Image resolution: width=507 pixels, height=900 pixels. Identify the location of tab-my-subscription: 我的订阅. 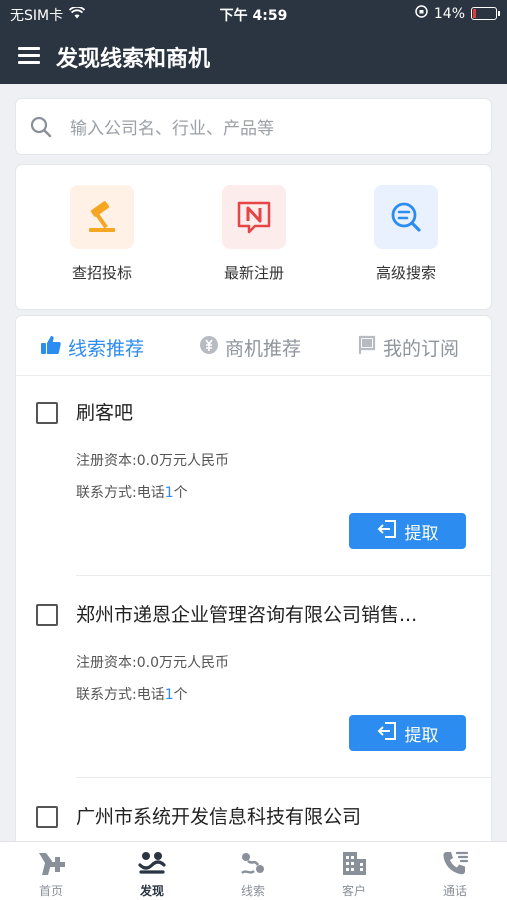
(408, 347).